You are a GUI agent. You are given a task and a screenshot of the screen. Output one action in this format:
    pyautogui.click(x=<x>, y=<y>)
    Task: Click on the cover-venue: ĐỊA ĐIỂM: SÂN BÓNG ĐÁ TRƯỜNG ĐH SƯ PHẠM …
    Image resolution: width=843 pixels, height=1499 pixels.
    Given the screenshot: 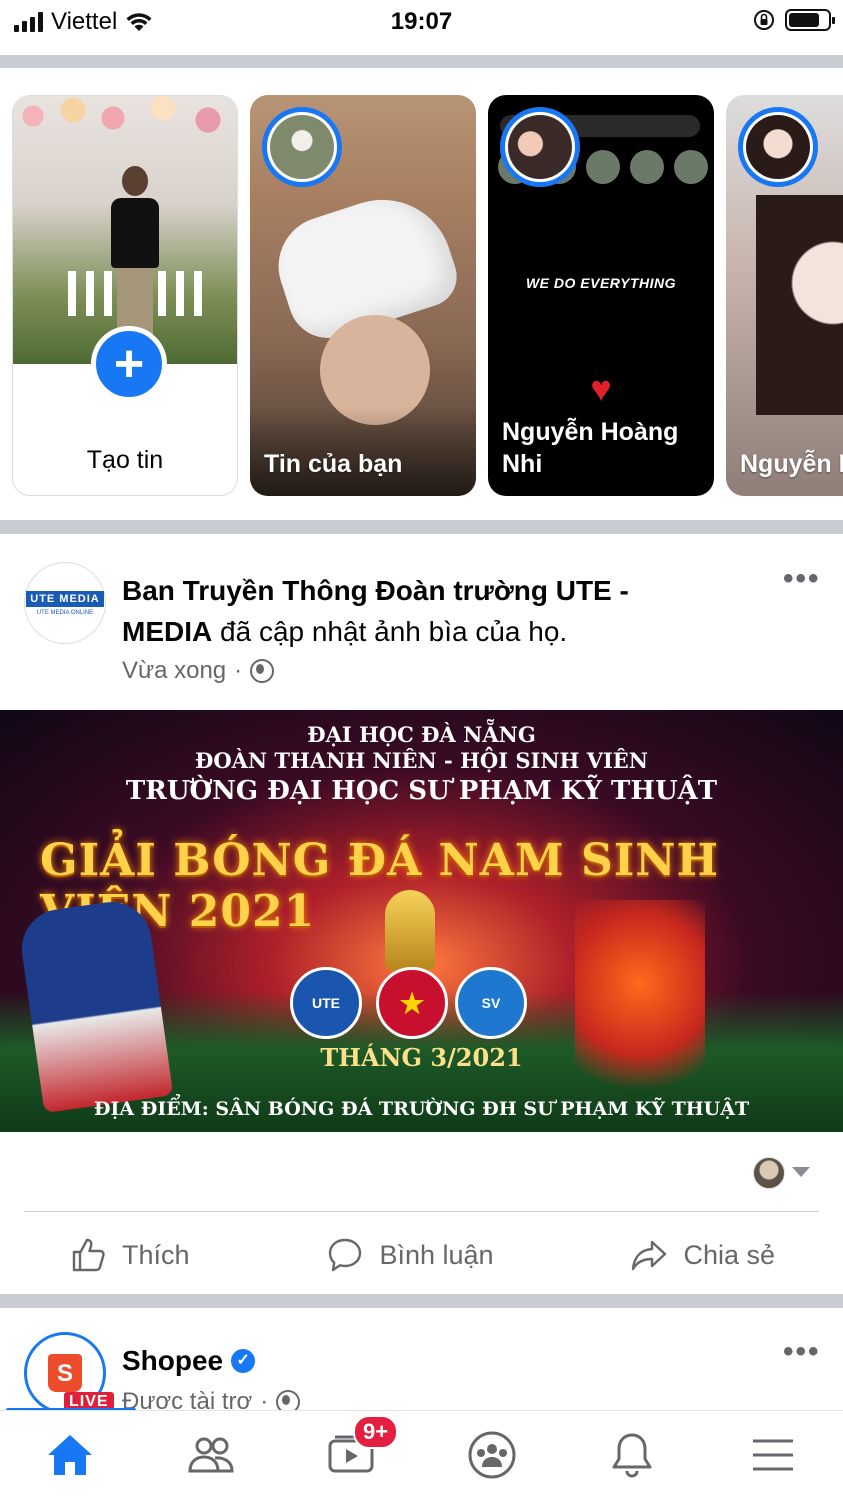 What is the action you would take?
    pyautogui.click(x=421, y=1109)
    